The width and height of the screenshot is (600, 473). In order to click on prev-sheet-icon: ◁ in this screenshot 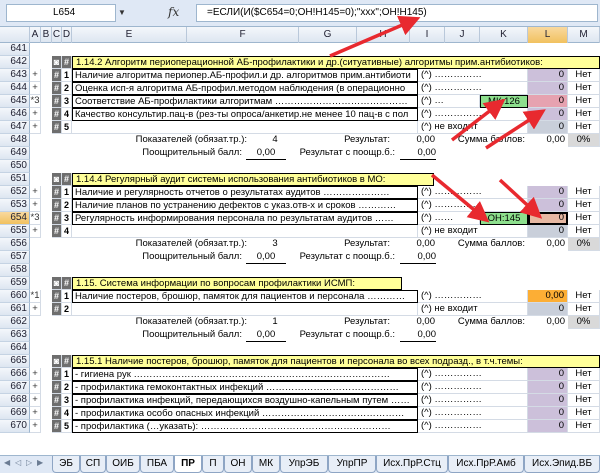, I will do `click(18, 462)`.